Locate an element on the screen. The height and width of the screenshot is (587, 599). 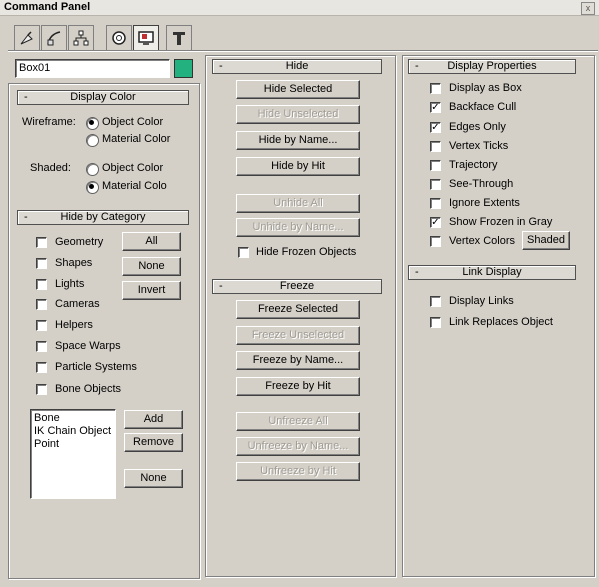
link-replaces-object-label: Link Replaces Object is located at coordinates (501, 322).